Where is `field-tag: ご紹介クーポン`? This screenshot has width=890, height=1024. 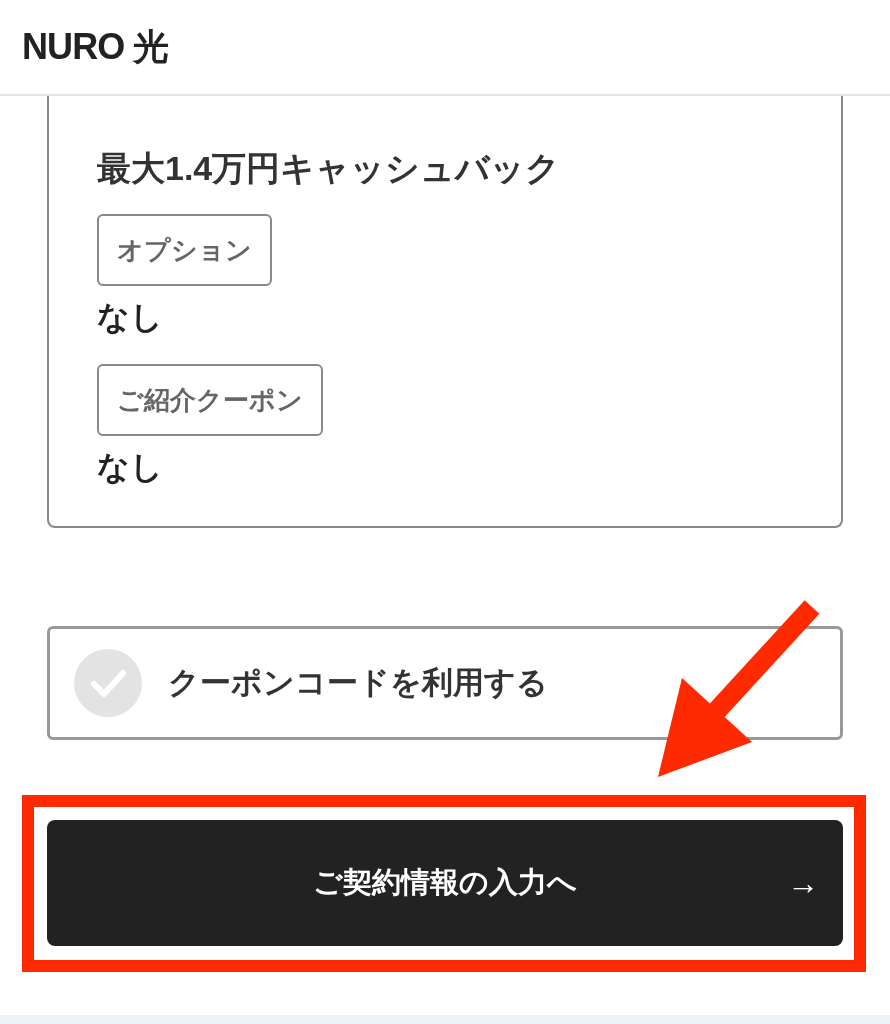
field-tag: ご紹介クーポン is located at coordinates (210, 400).